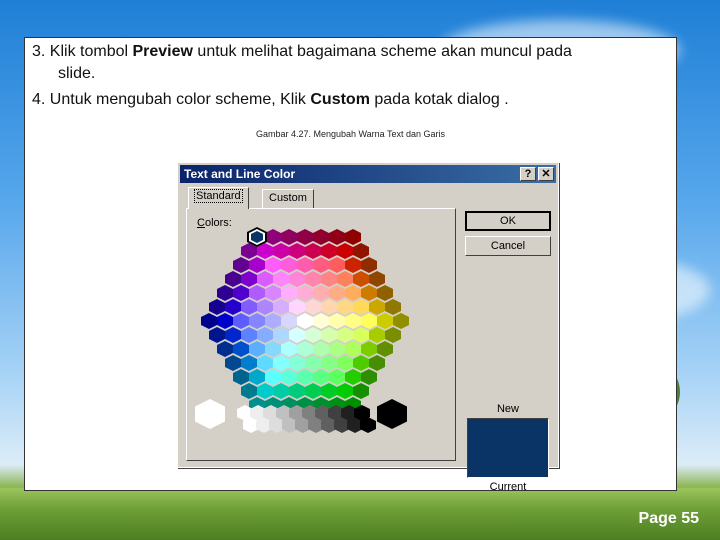 The image size is (720, 540). I want to click on close-icon: ✕, so click(546, 174).